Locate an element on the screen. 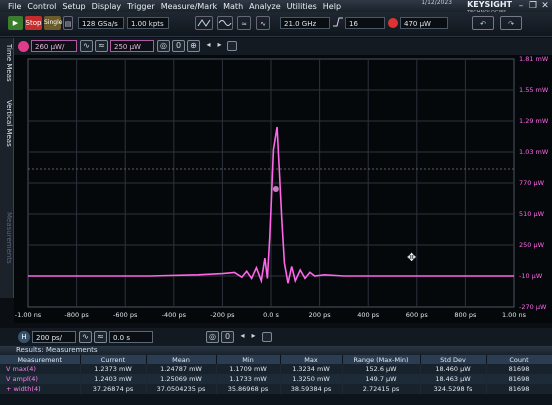  timebase-scale-field: 200 ps/ is located at coordinates (54, 337).